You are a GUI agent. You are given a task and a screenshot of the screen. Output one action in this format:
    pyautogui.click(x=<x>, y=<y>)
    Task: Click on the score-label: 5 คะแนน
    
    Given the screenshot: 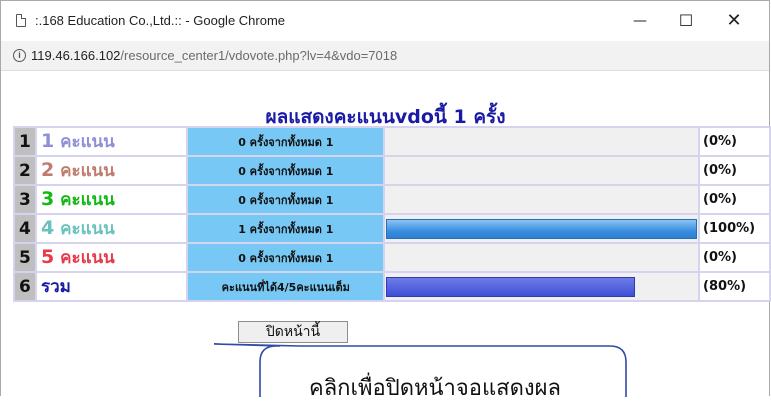 What is the action you would take?
    pyautogui.click(x=111, y=257)
    